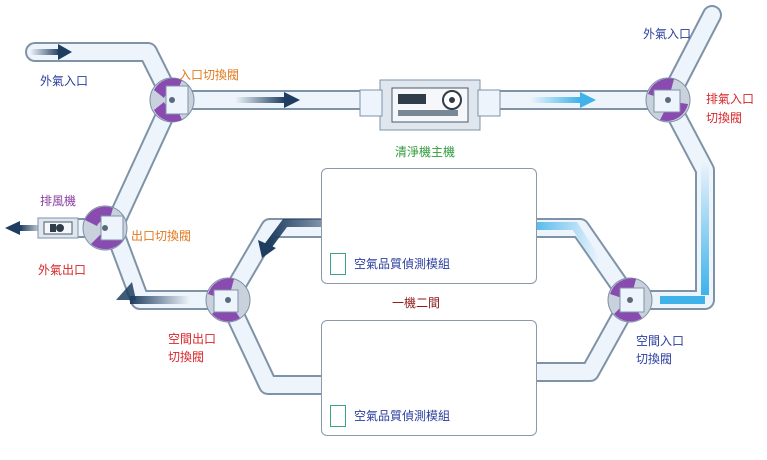 This screenshot has height=460, width=767. What do you see at coordinates (186, 357) in the screenshot?
I see `room-outlet-valve-label-2: 切換閥` at bounding box center [186, 357].